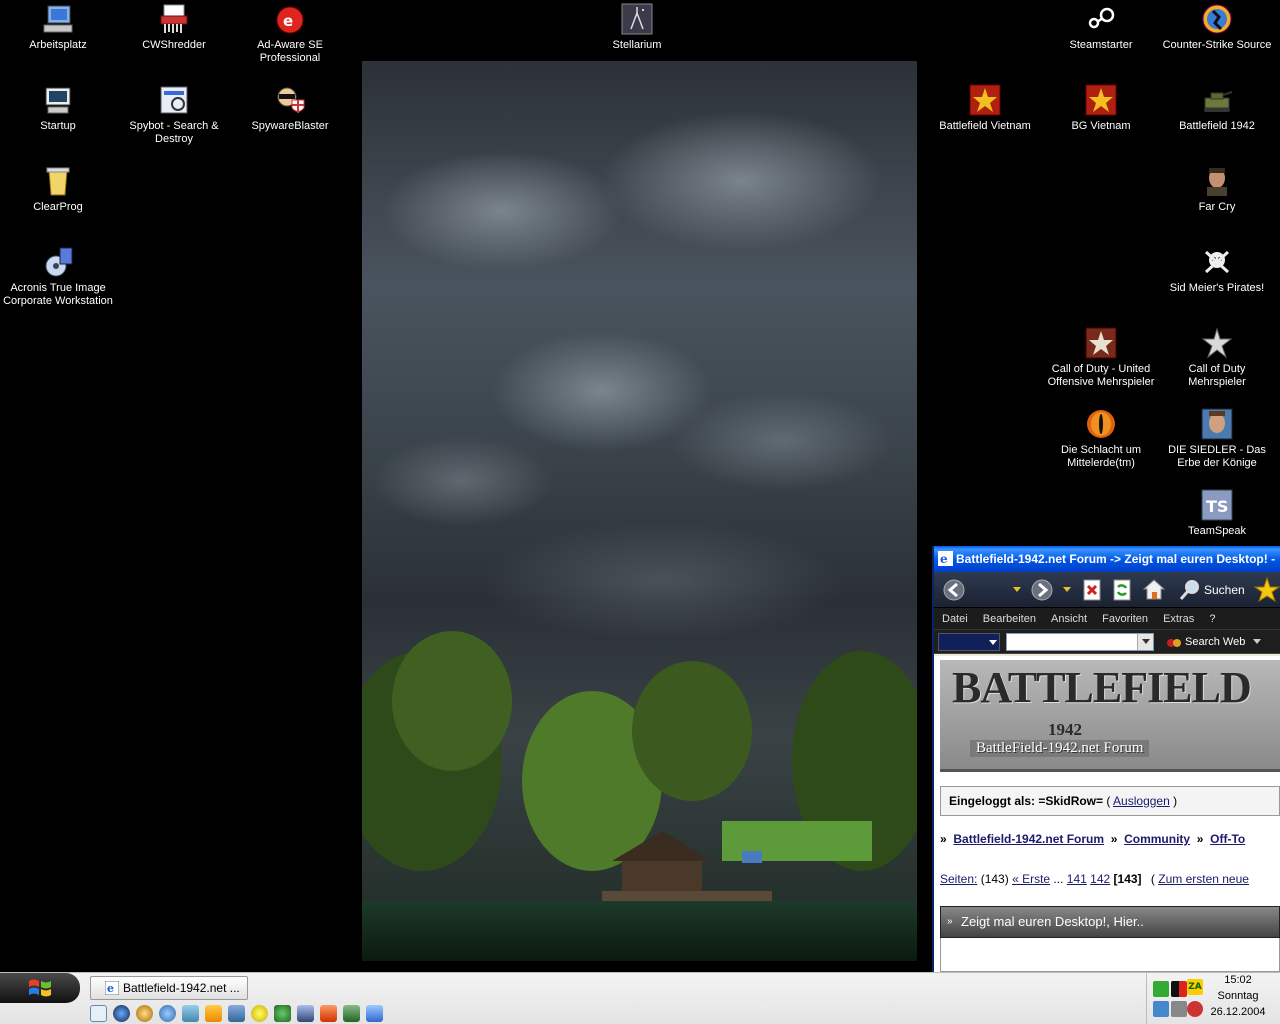  I want to click on desktop-icon-startup: Startup, so click(58, 108).